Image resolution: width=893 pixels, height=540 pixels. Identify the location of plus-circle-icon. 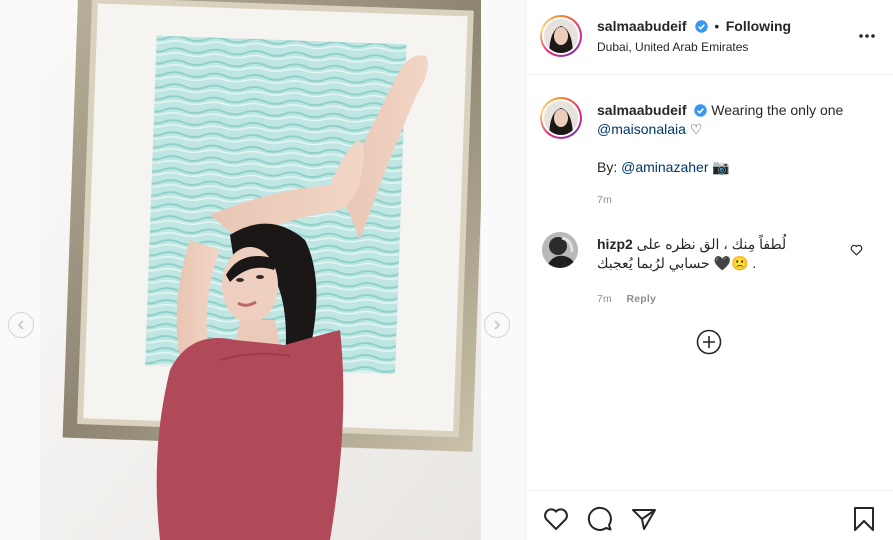
(709, 342).